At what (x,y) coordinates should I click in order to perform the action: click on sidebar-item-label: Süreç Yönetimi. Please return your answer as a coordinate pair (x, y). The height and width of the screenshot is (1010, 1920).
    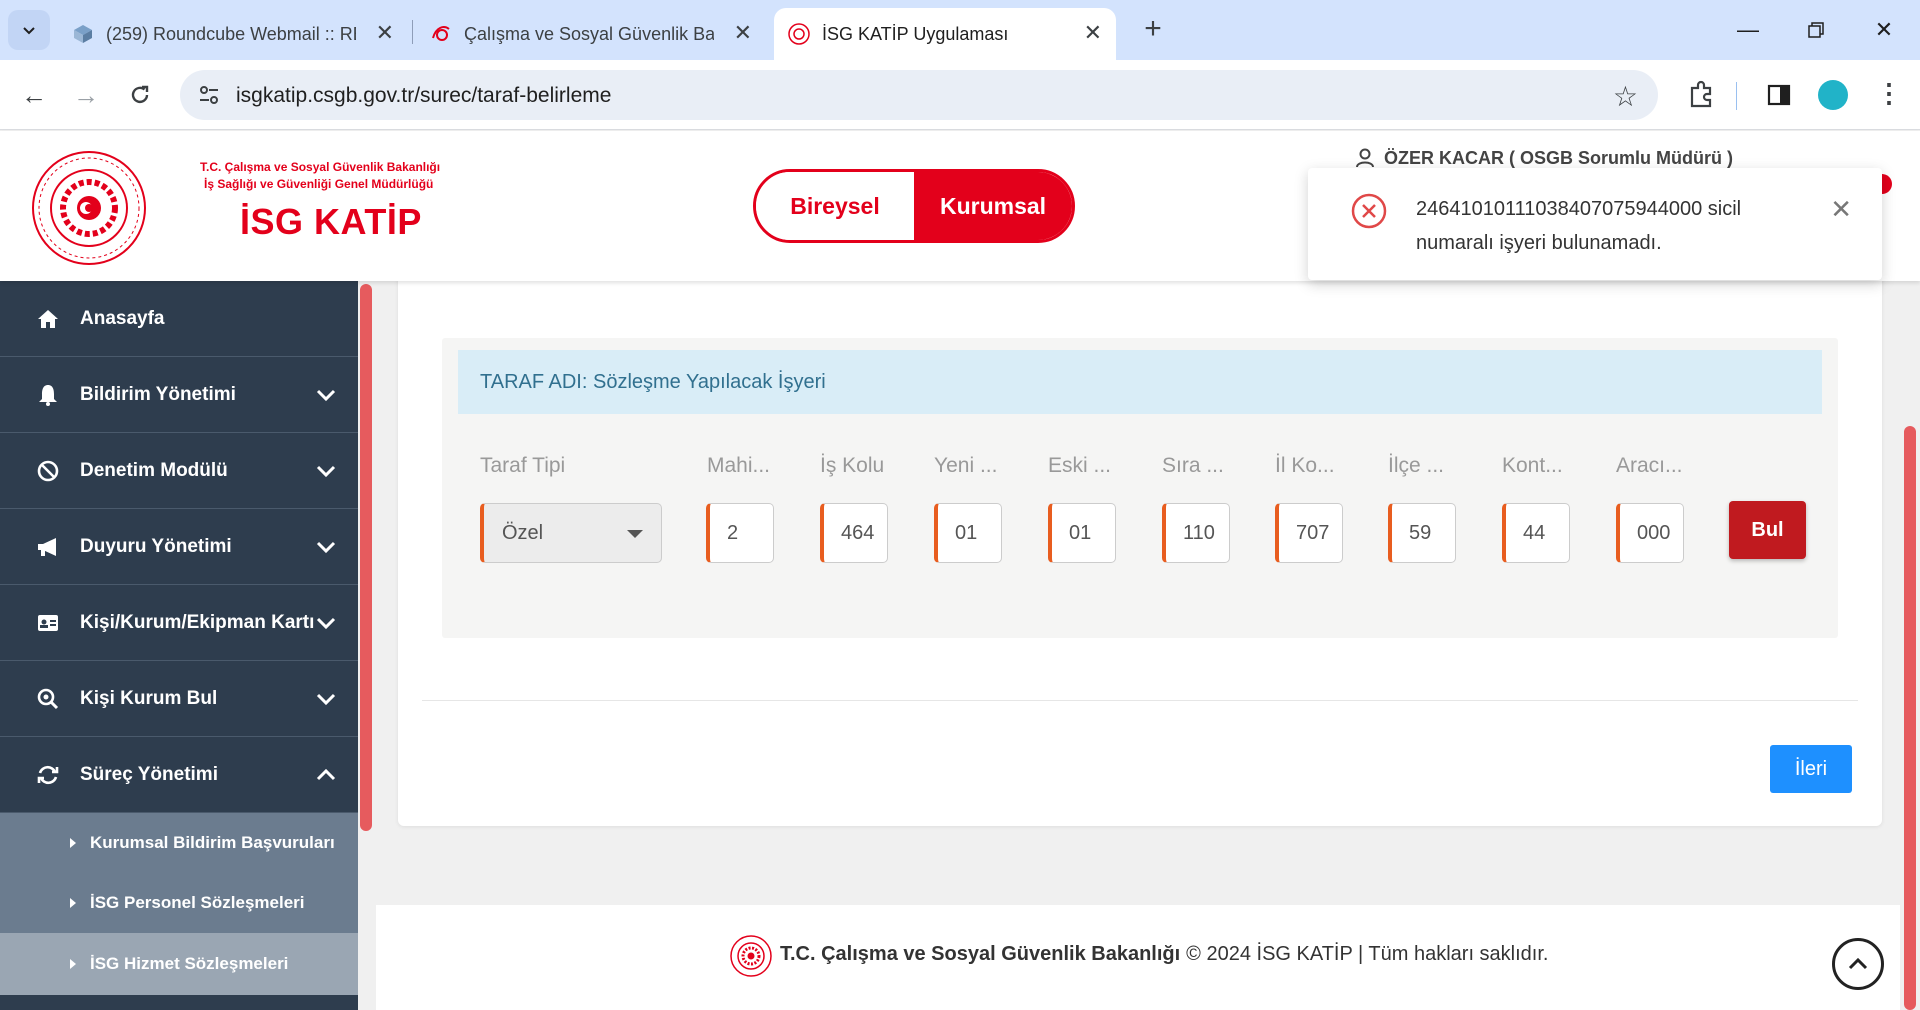
    Looking at the image, I should click on (149, 774).